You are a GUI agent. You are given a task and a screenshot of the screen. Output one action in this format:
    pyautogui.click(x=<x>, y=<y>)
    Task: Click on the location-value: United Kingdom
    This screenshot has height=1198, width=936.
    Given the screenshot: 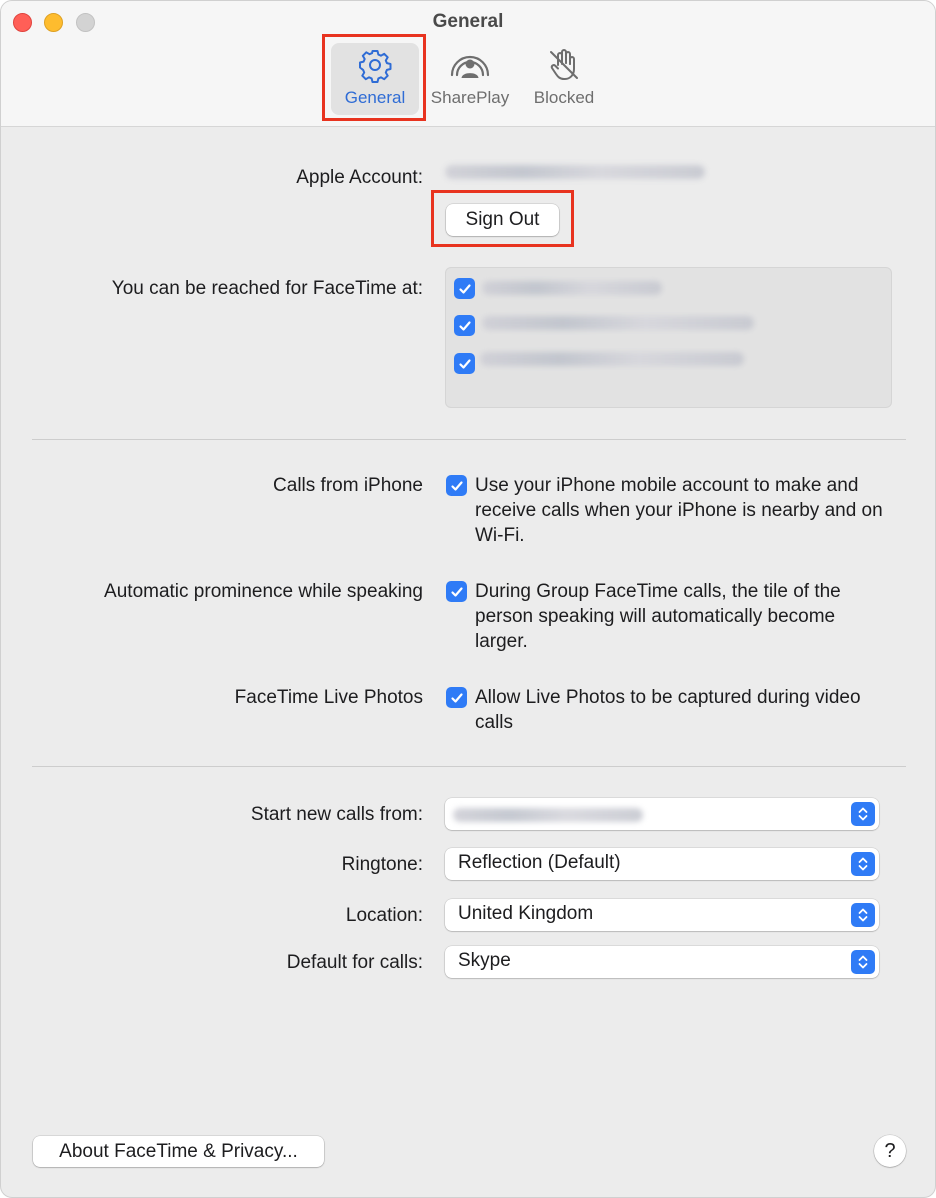 What is the action you would take?
    pyautogui.click(x=526, y=913)
    